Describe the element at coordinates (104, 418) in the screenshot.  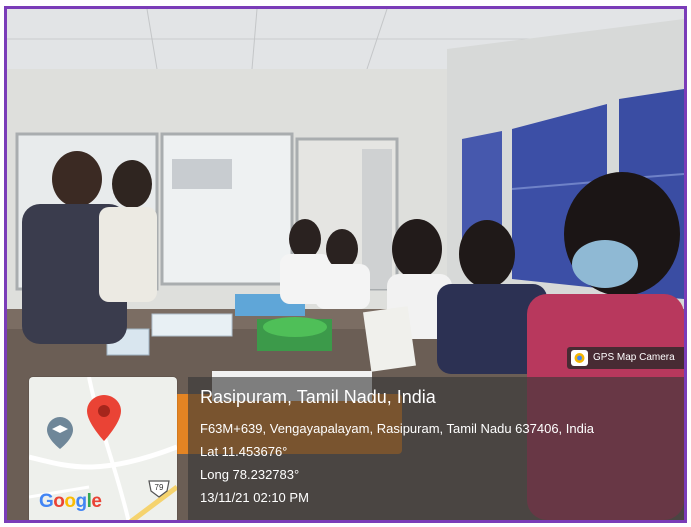
I see `map-pin-icon` at that location.